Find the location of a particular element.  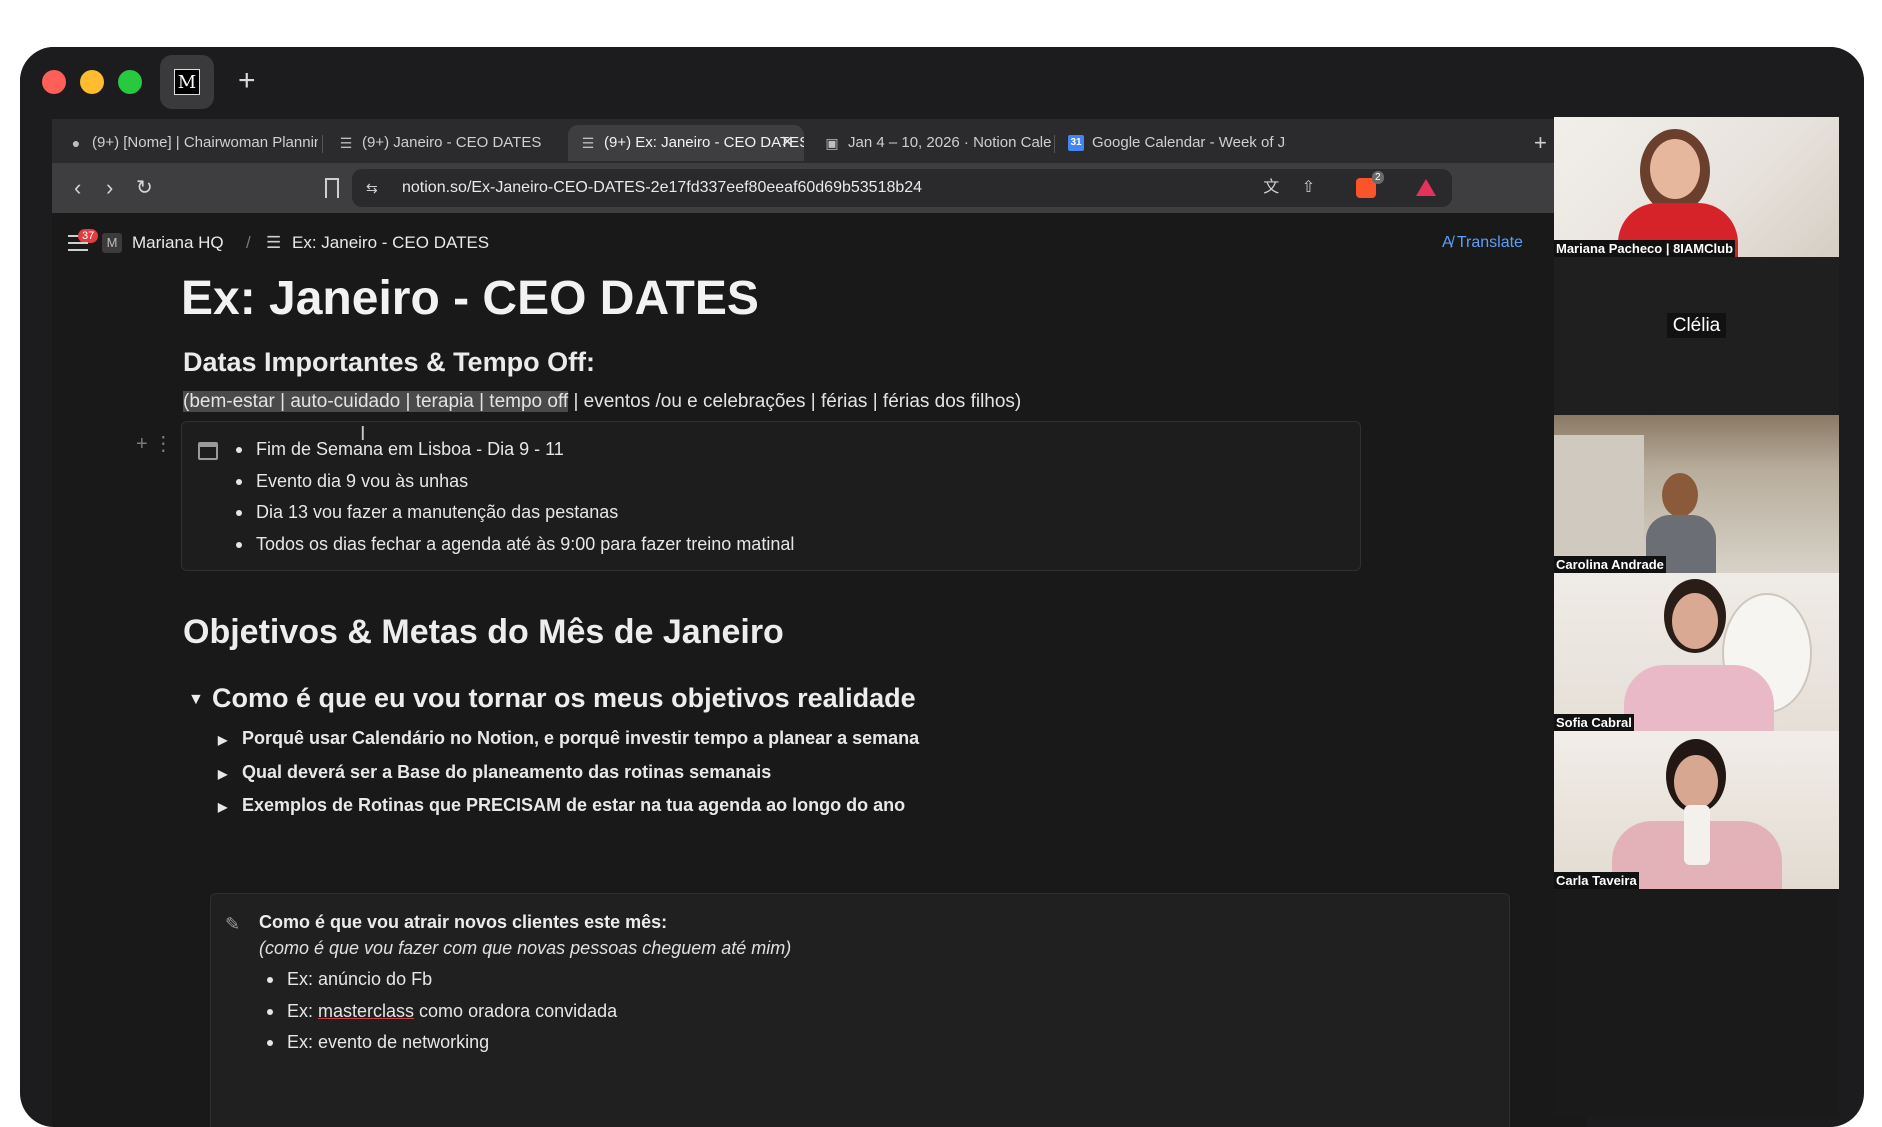

tab-chairwoman: ● (9+) [Nome] | Chairwoman Plannin is located at coordinates (187, 143).